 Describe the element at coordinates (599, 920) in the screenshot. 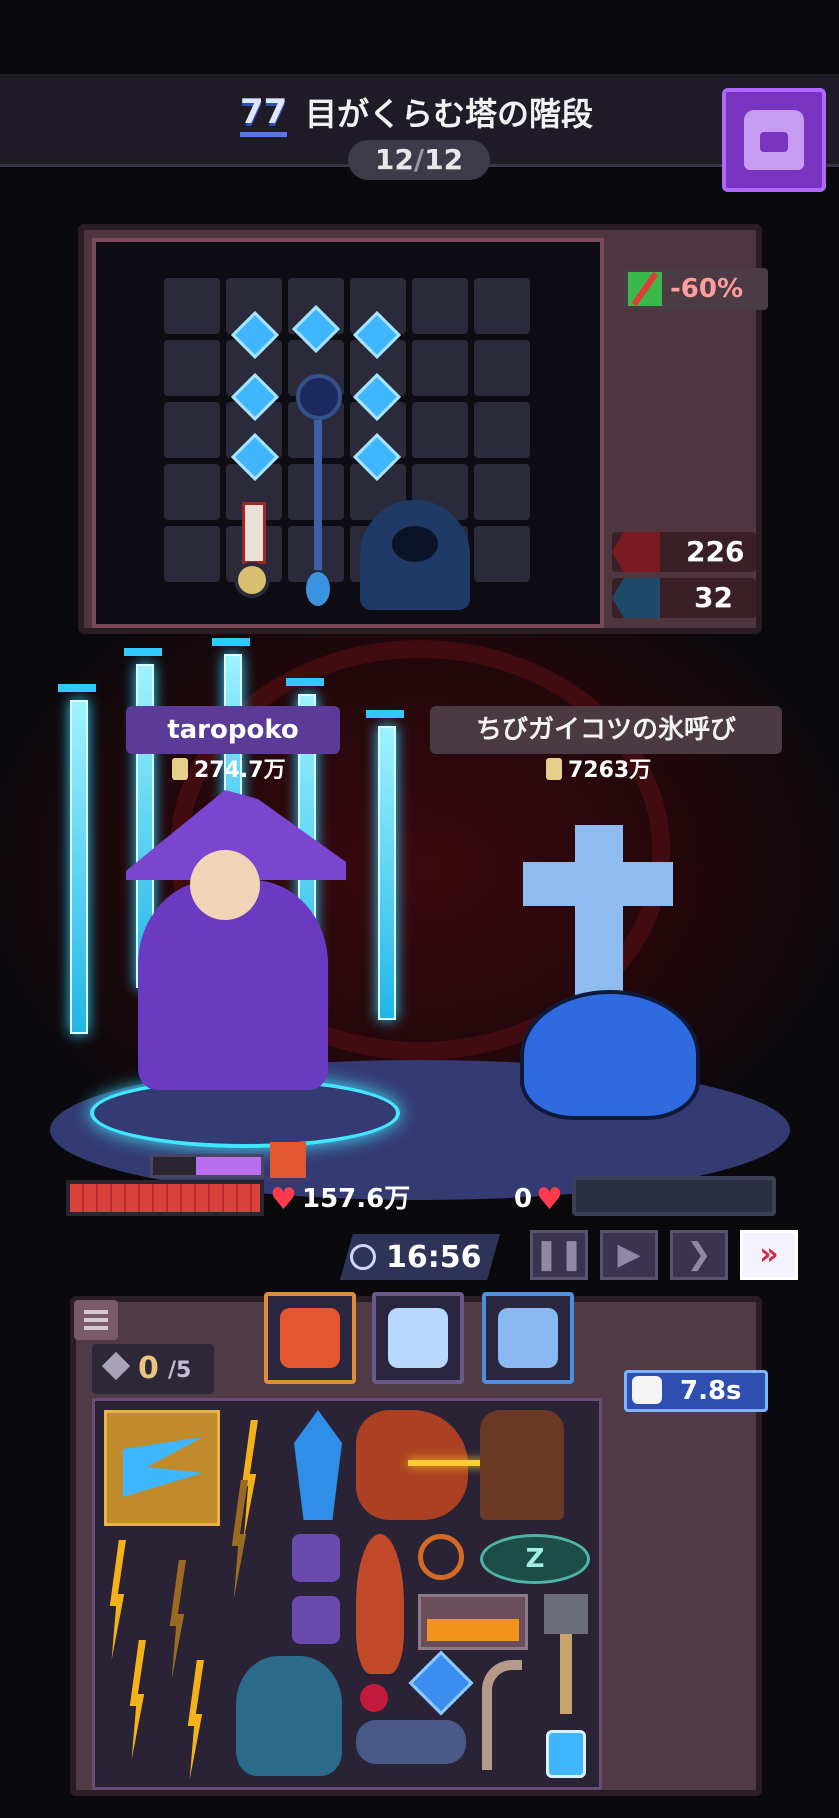

I see `grave-cross` at that location.